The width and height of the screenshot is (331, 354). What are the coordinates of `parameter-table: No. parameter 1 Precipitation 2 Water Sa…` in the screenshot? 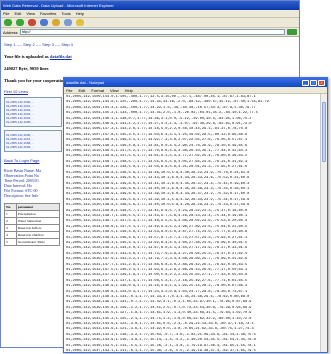 It's located at (32, 224).